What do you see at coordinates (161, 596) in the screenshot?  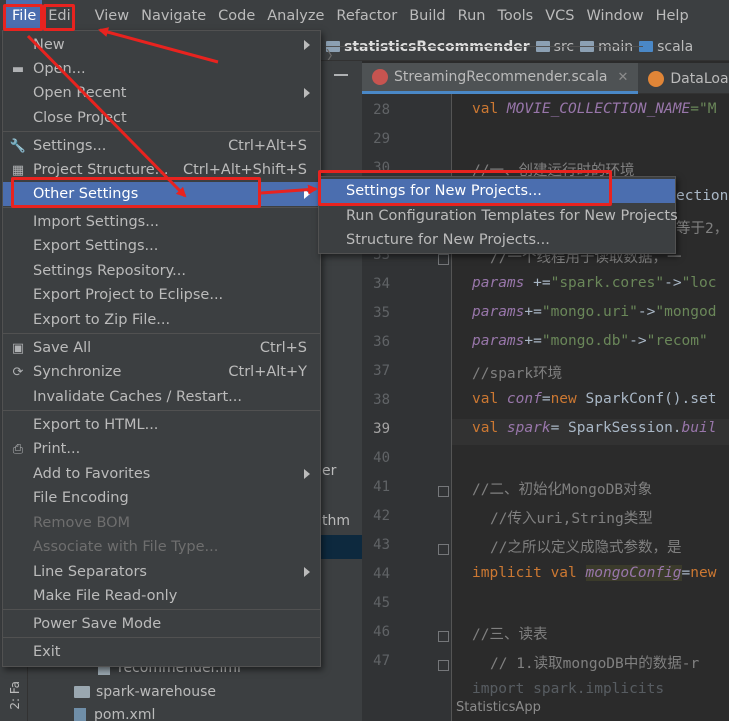 I see `menu-item-make-read-only: Make File Read-only` at bounding box center [161, 596].